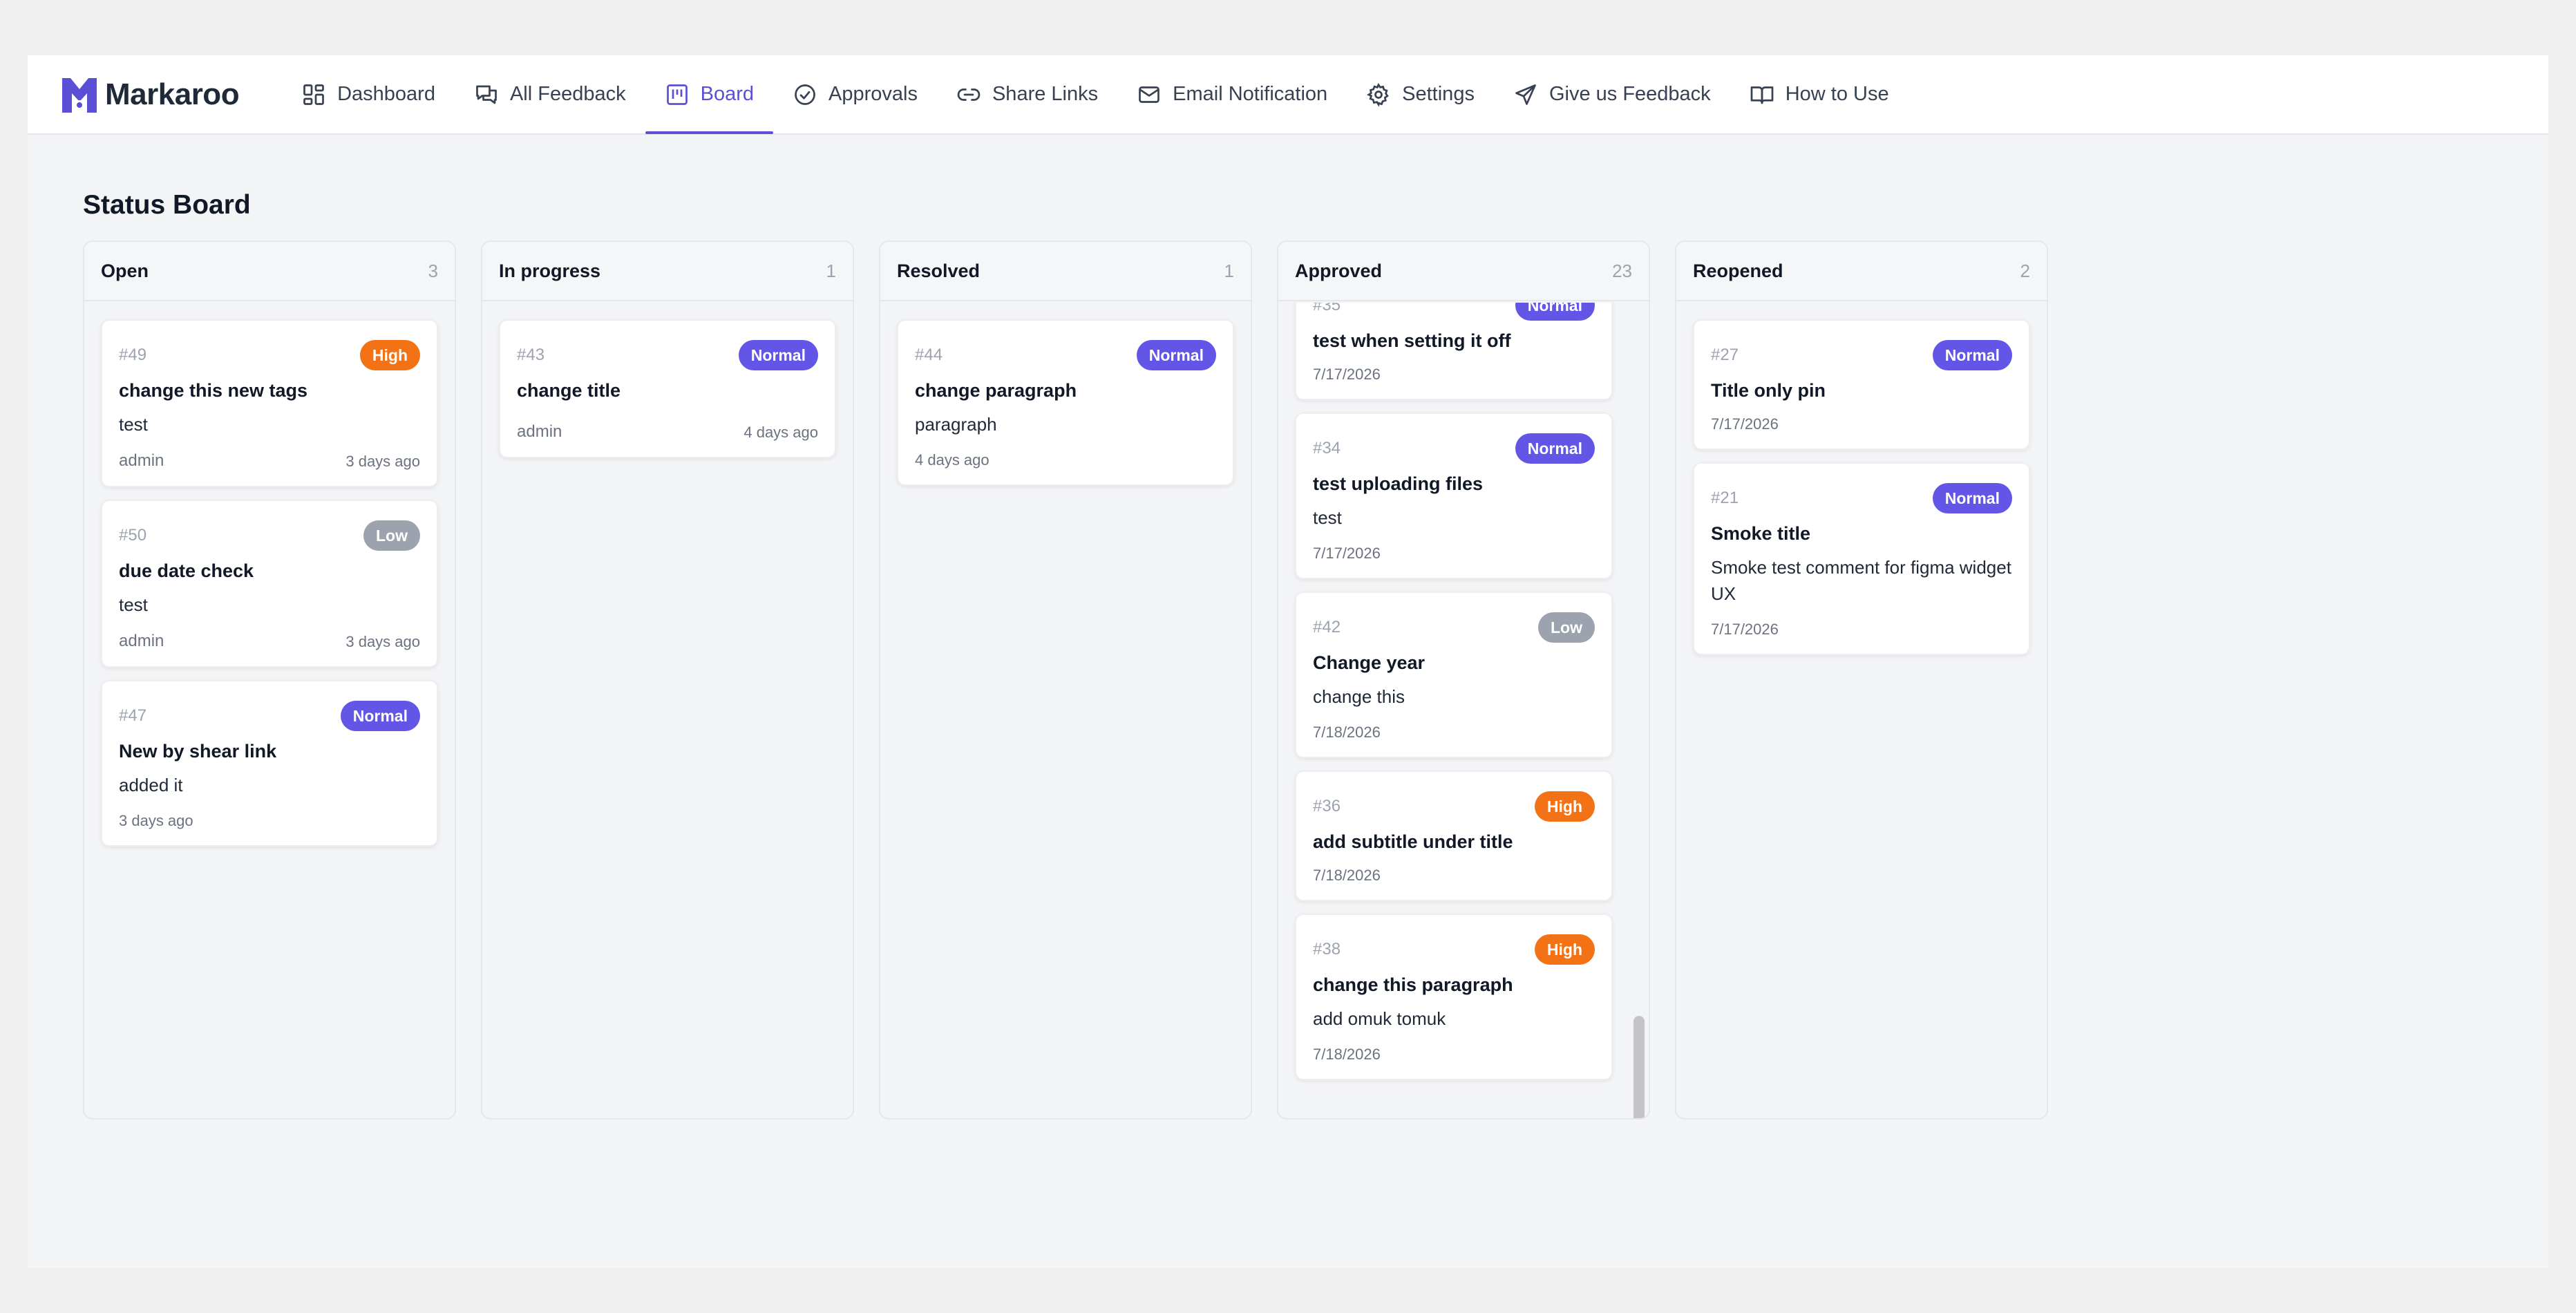 This screenshot has height=1313, width=2576. I want to click on card-id: #35, so click(1327, 308).